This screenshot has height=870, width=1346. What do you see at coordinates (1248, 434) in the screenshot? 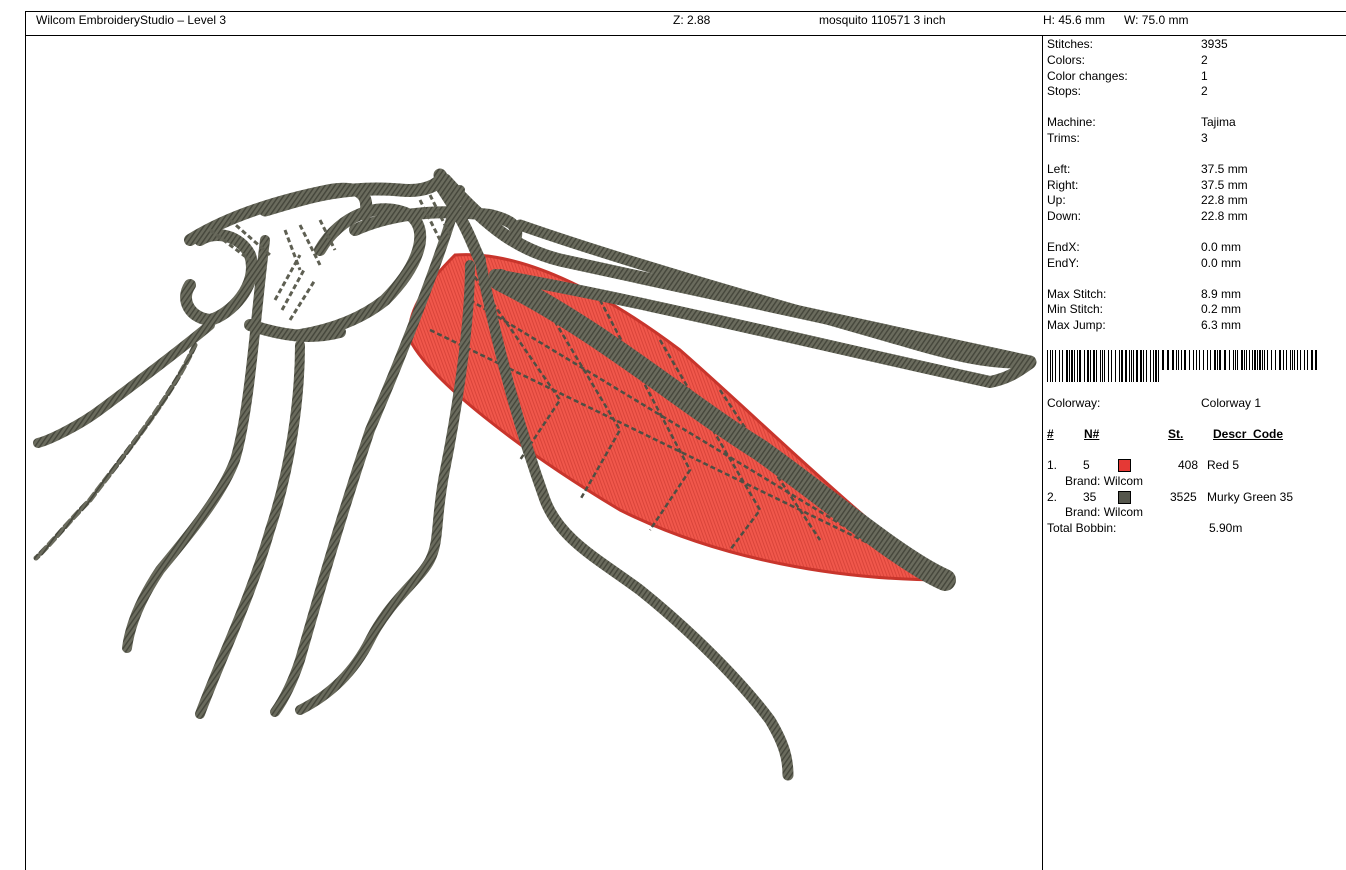
I see `col-header-description: Descr_Code` at bounding box center [1248, 434].